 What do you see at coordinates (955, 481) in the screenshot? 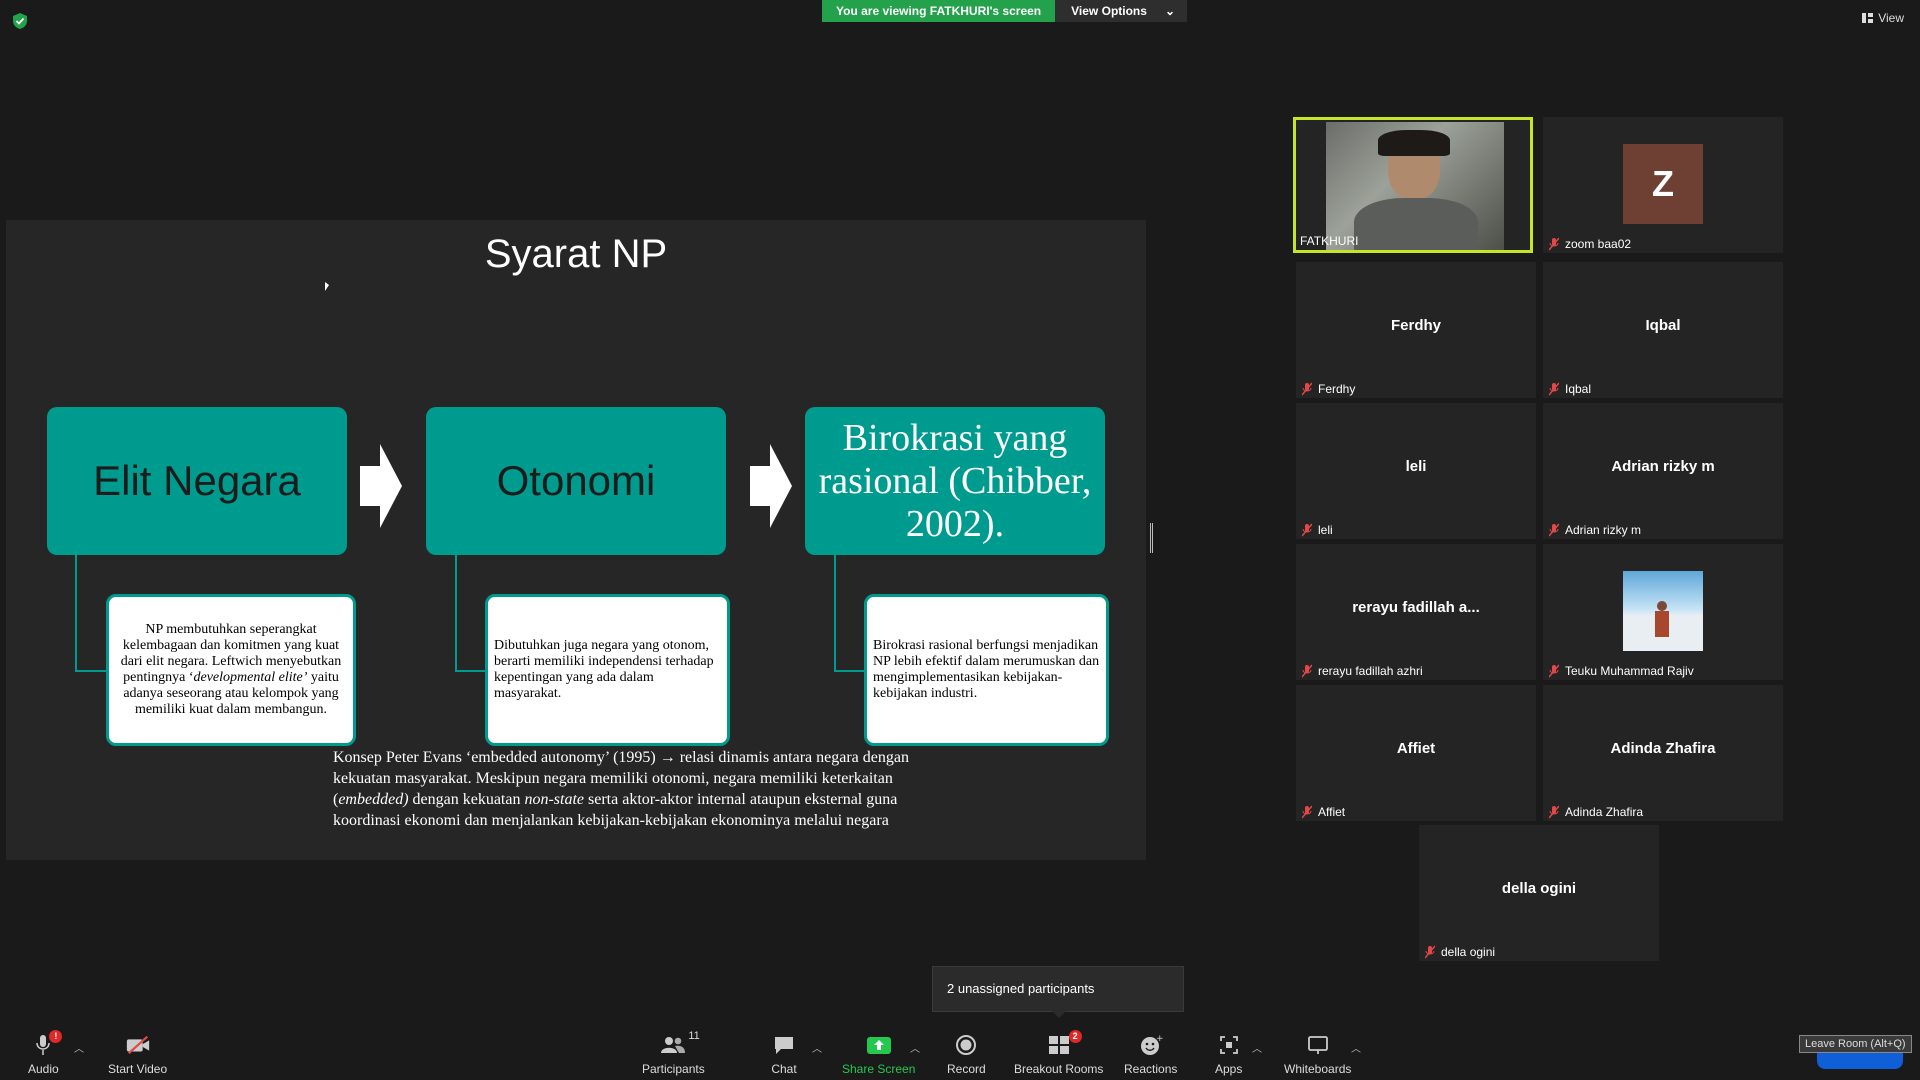
I see `box-birokrasi: Birokrasi yang rasional (Chibber, 2002).` at bounding box center [955, 481].